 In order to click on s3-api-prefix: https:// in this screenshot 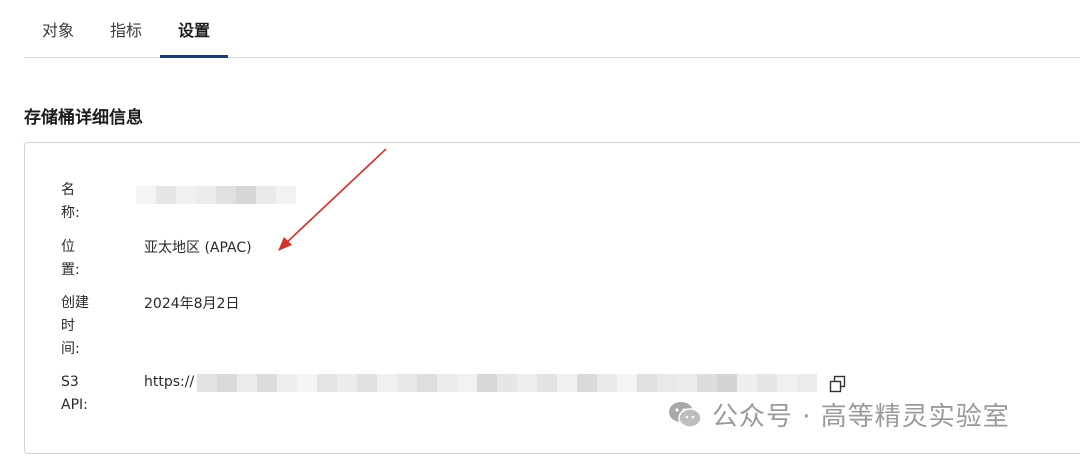, I will do `click(169, 382)`.